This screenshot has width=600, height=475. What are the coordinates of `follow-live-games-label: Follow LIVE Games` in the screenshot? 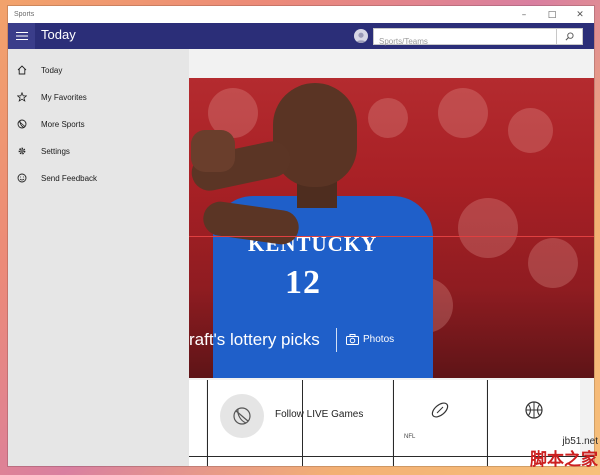 It's located at (319, 414).